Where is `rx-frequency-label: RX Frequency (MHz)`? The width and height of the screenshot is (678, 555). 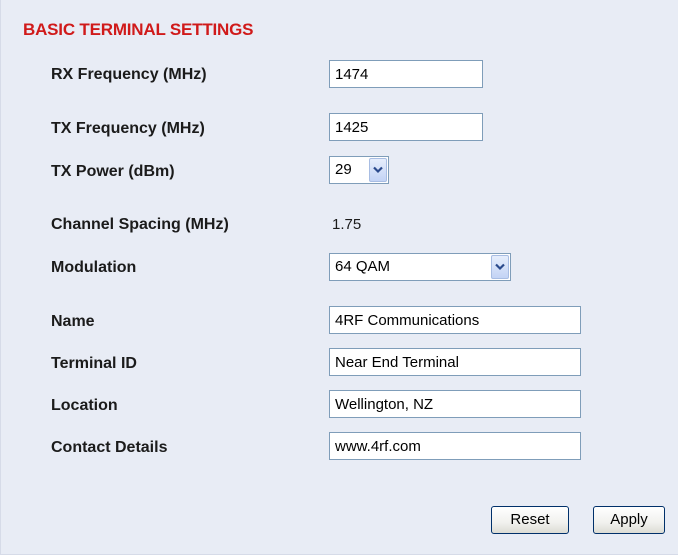
rx-frequency-label: RX Frequency (MHz) is located at coordinates (129, 74).